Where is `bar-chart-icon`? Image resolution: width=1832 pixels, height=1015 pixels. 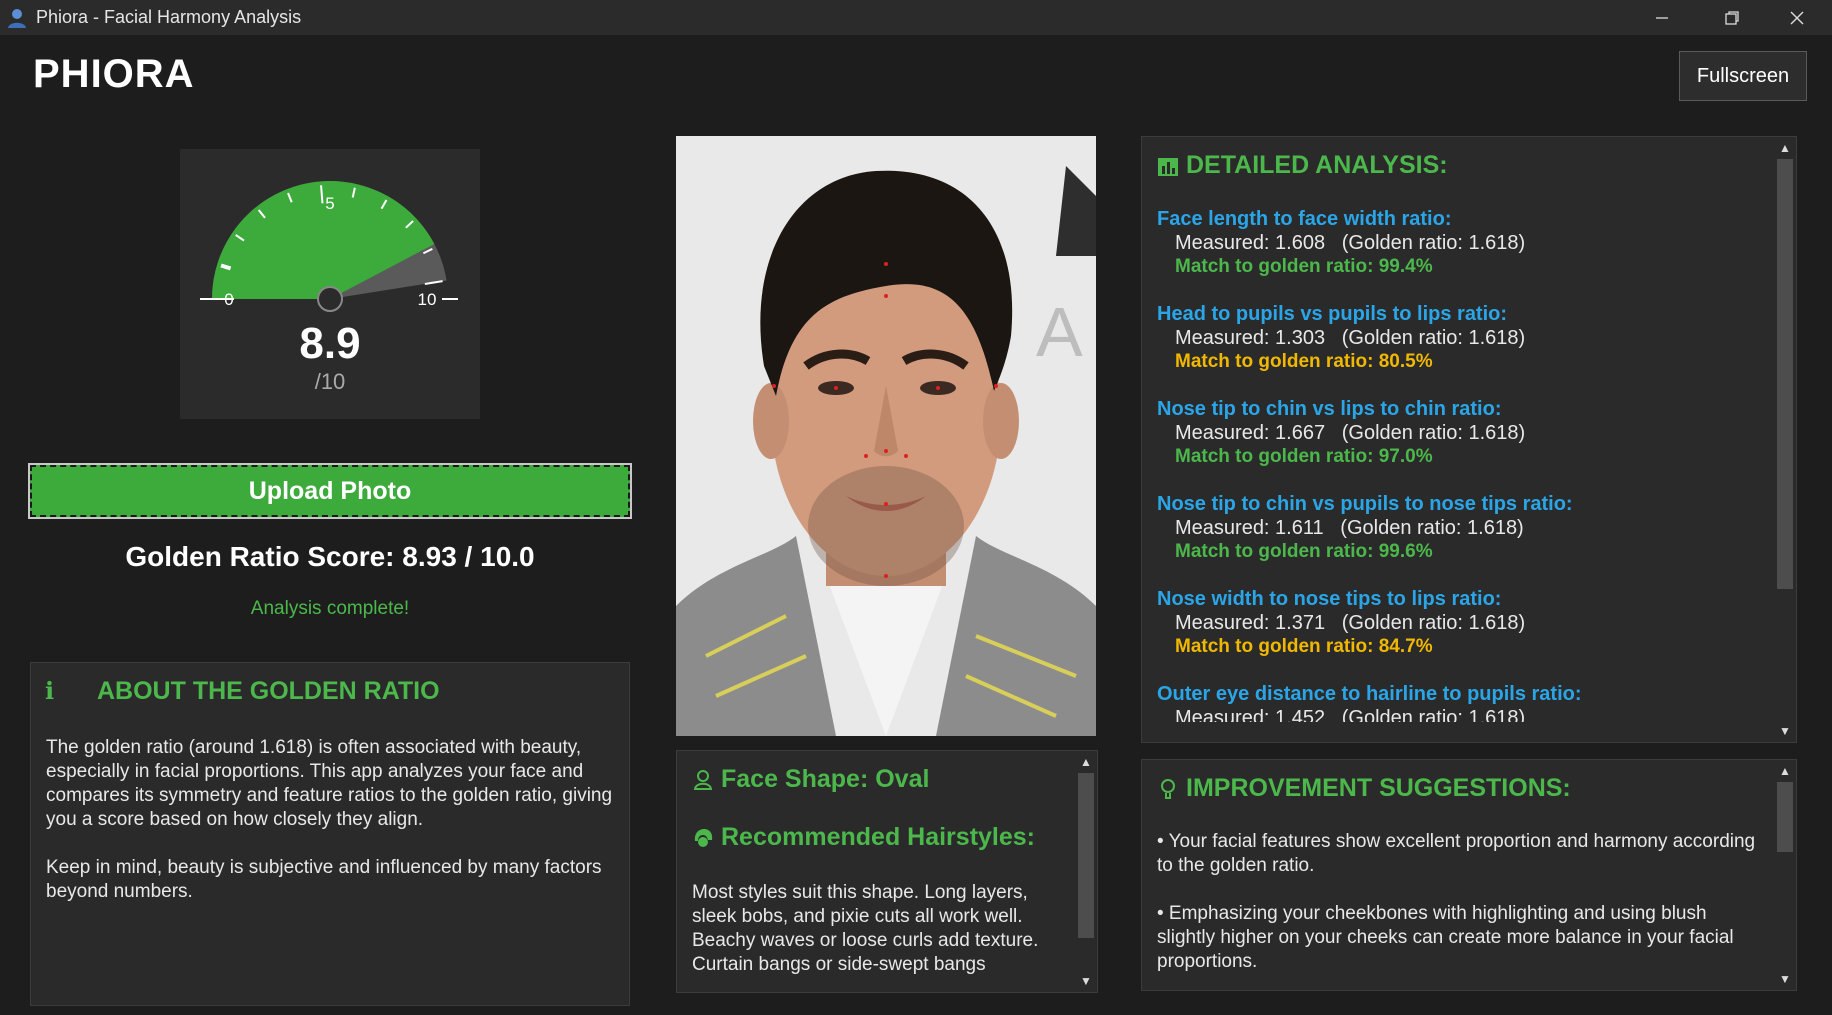 bar-chart-icon is located at coordinates (1168, 166).